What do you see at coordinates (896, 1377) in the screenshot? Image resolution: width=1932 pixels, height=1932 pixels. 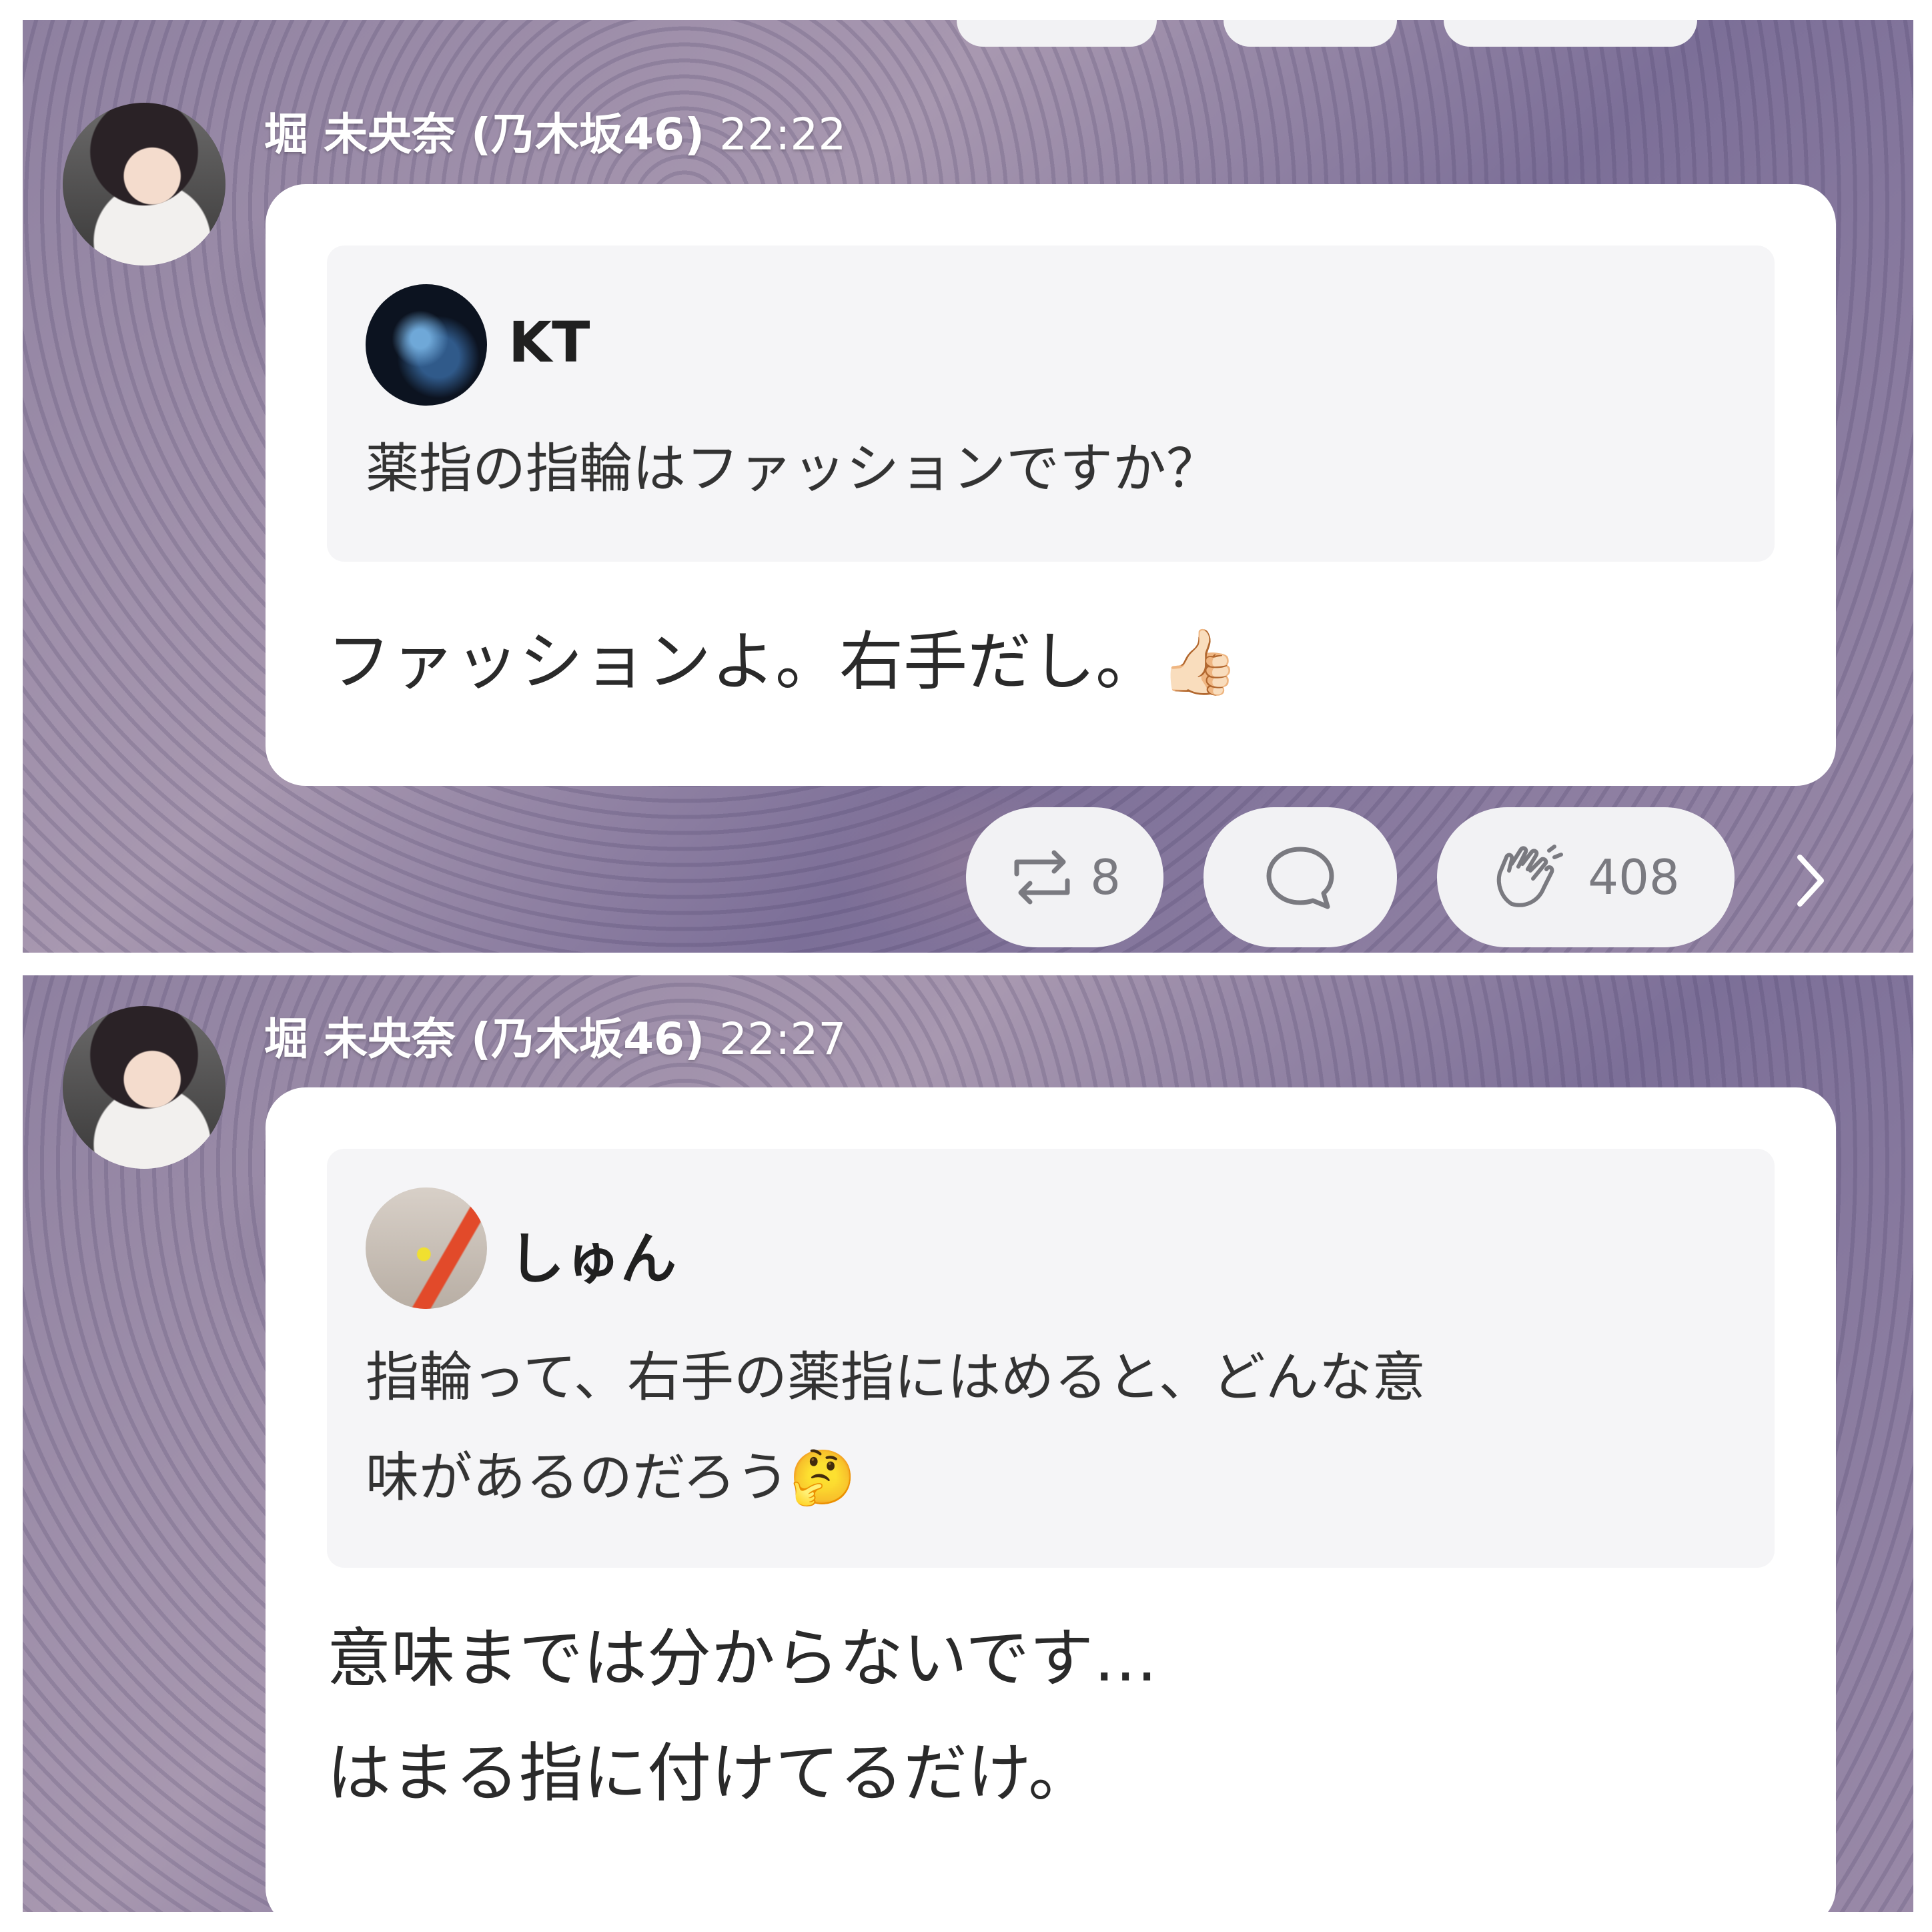 I see `question-text-line-1: 指輪って、右手の薬指にはめると、どんな意` at bounding box center [896, 1377].